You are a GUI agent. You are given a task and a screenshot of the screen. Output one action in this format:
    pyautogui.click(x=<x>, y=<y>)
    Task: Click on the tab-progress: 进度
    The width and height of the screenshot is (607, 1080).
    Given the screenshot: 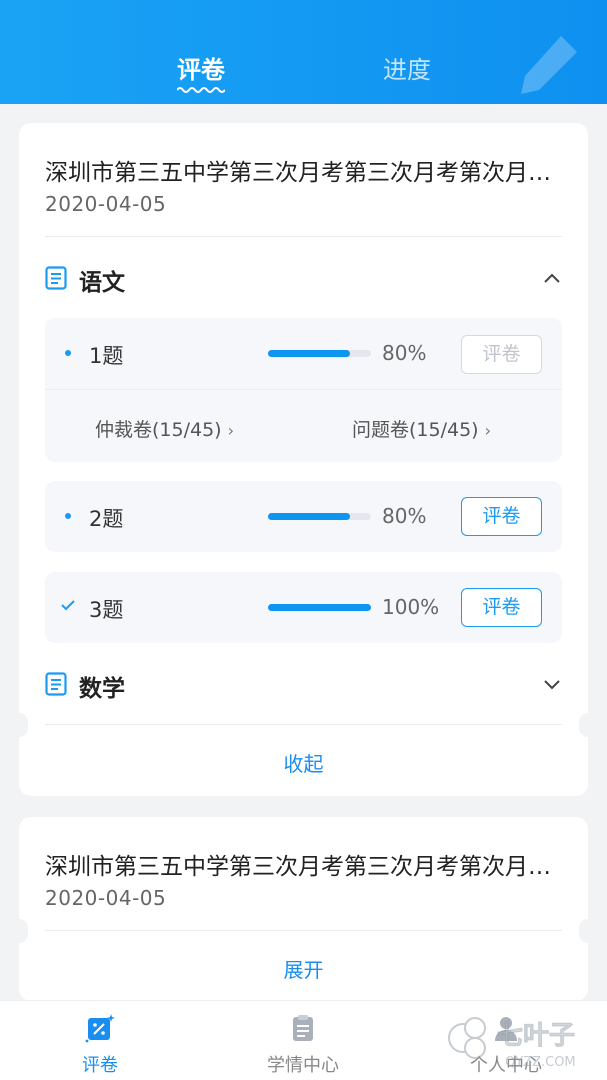 What is the action you would take?
    pyautogui.click(x=407, y=67)
    